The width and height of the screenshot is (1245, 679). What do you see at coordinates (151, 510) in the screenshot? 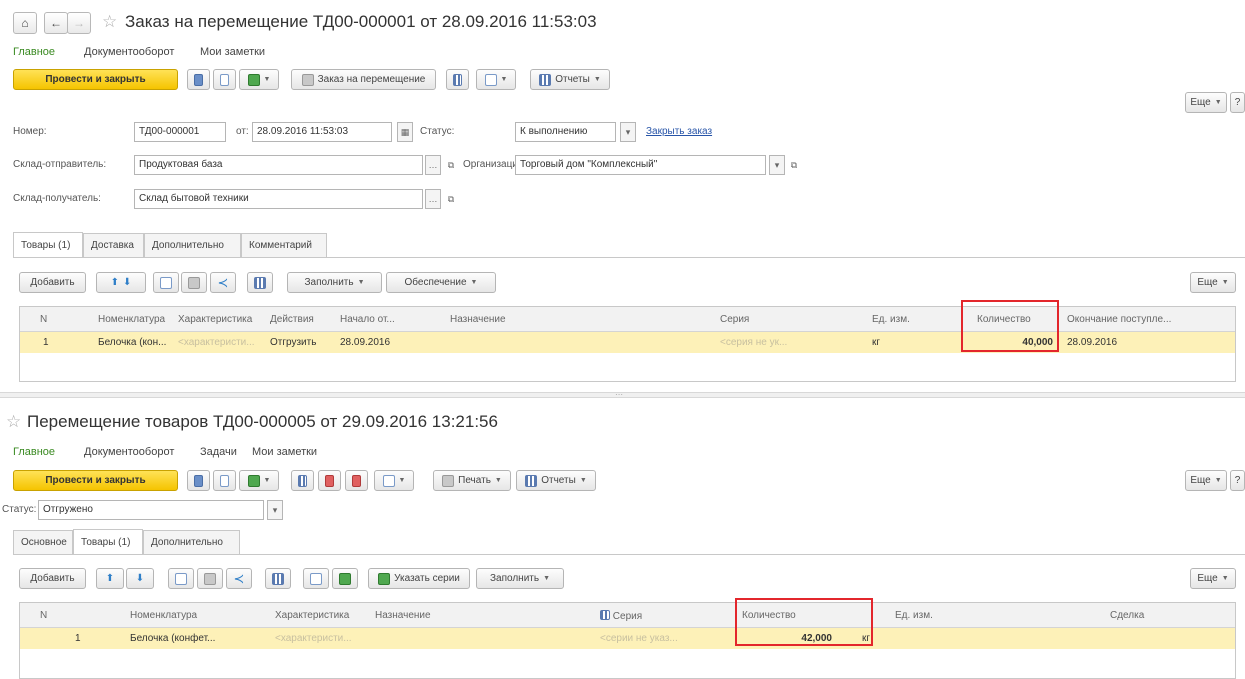
I see `status-field: Отгружено` at bounding box center [151, 510].